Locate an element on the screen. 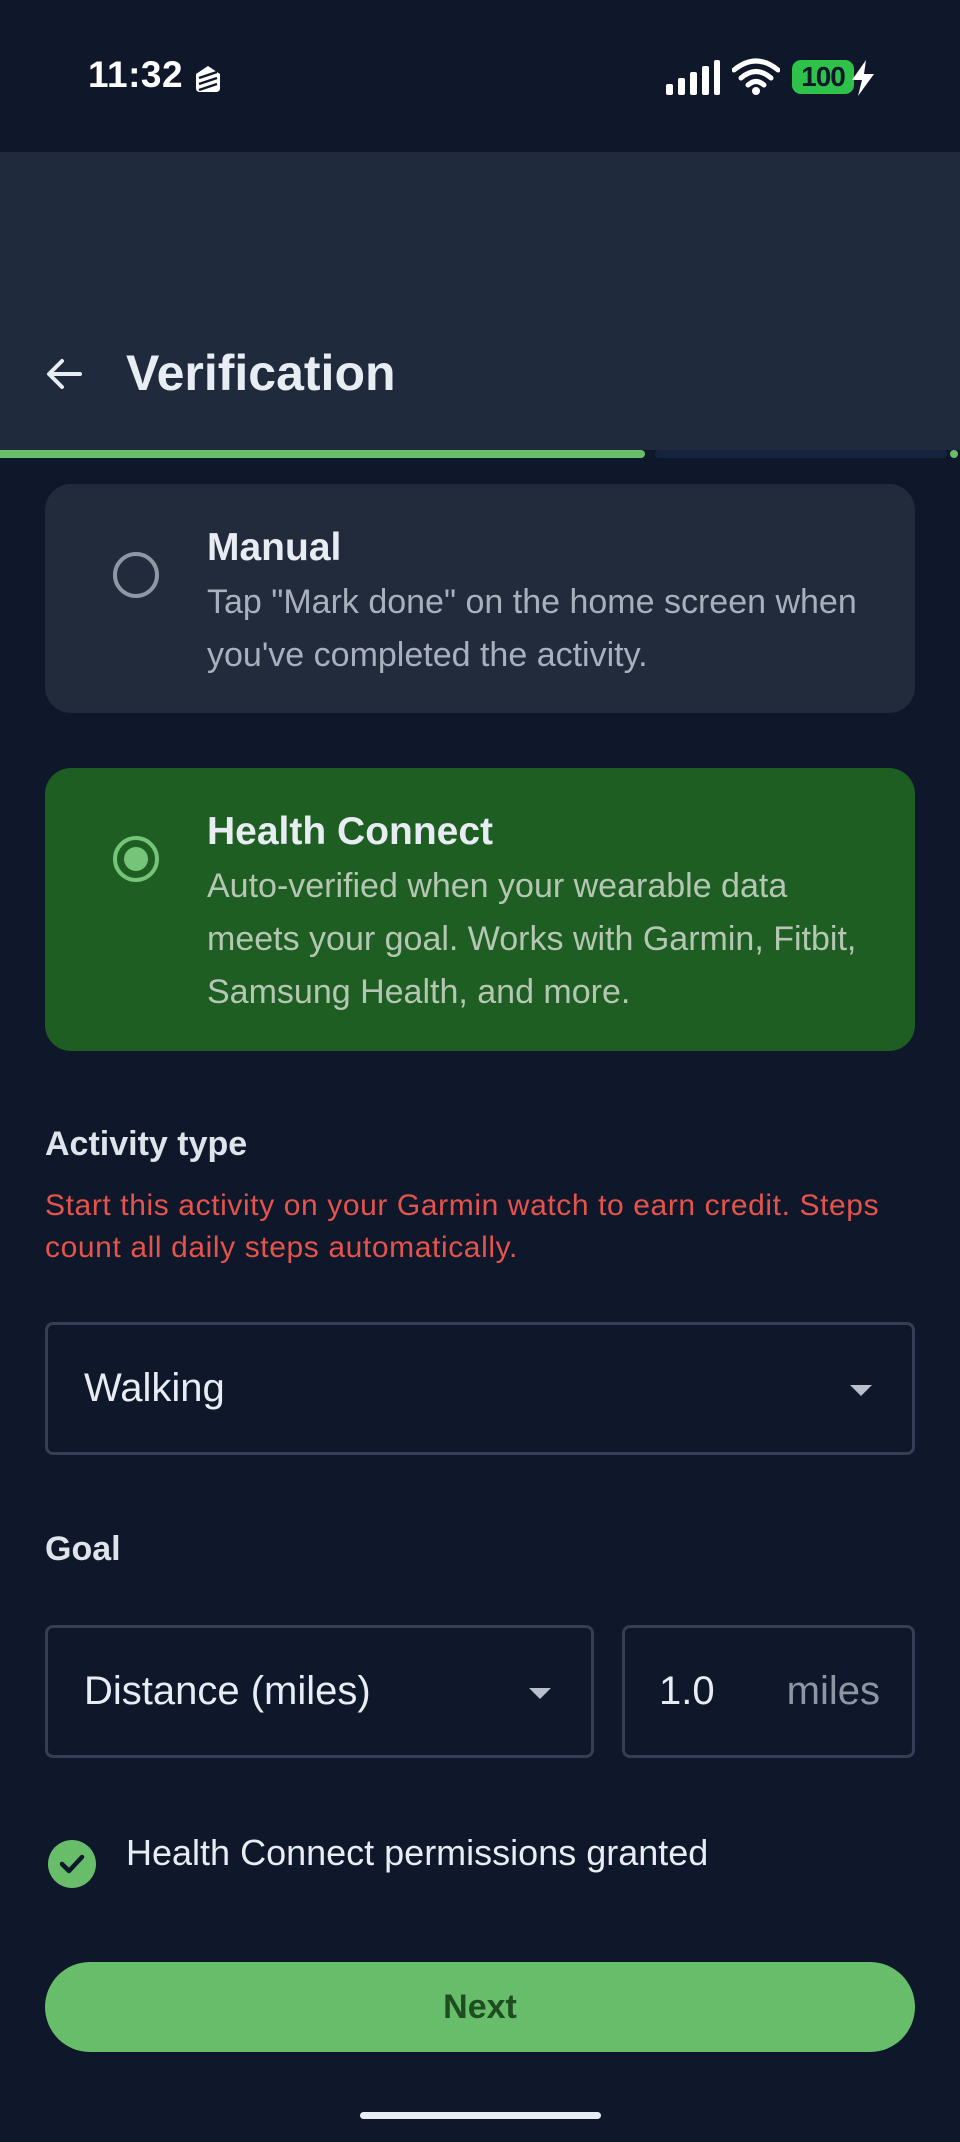 This screenshot has height=2142, width=960. permission-status-text: Health Connect permissions granted is located at coordinates (417, 1852).